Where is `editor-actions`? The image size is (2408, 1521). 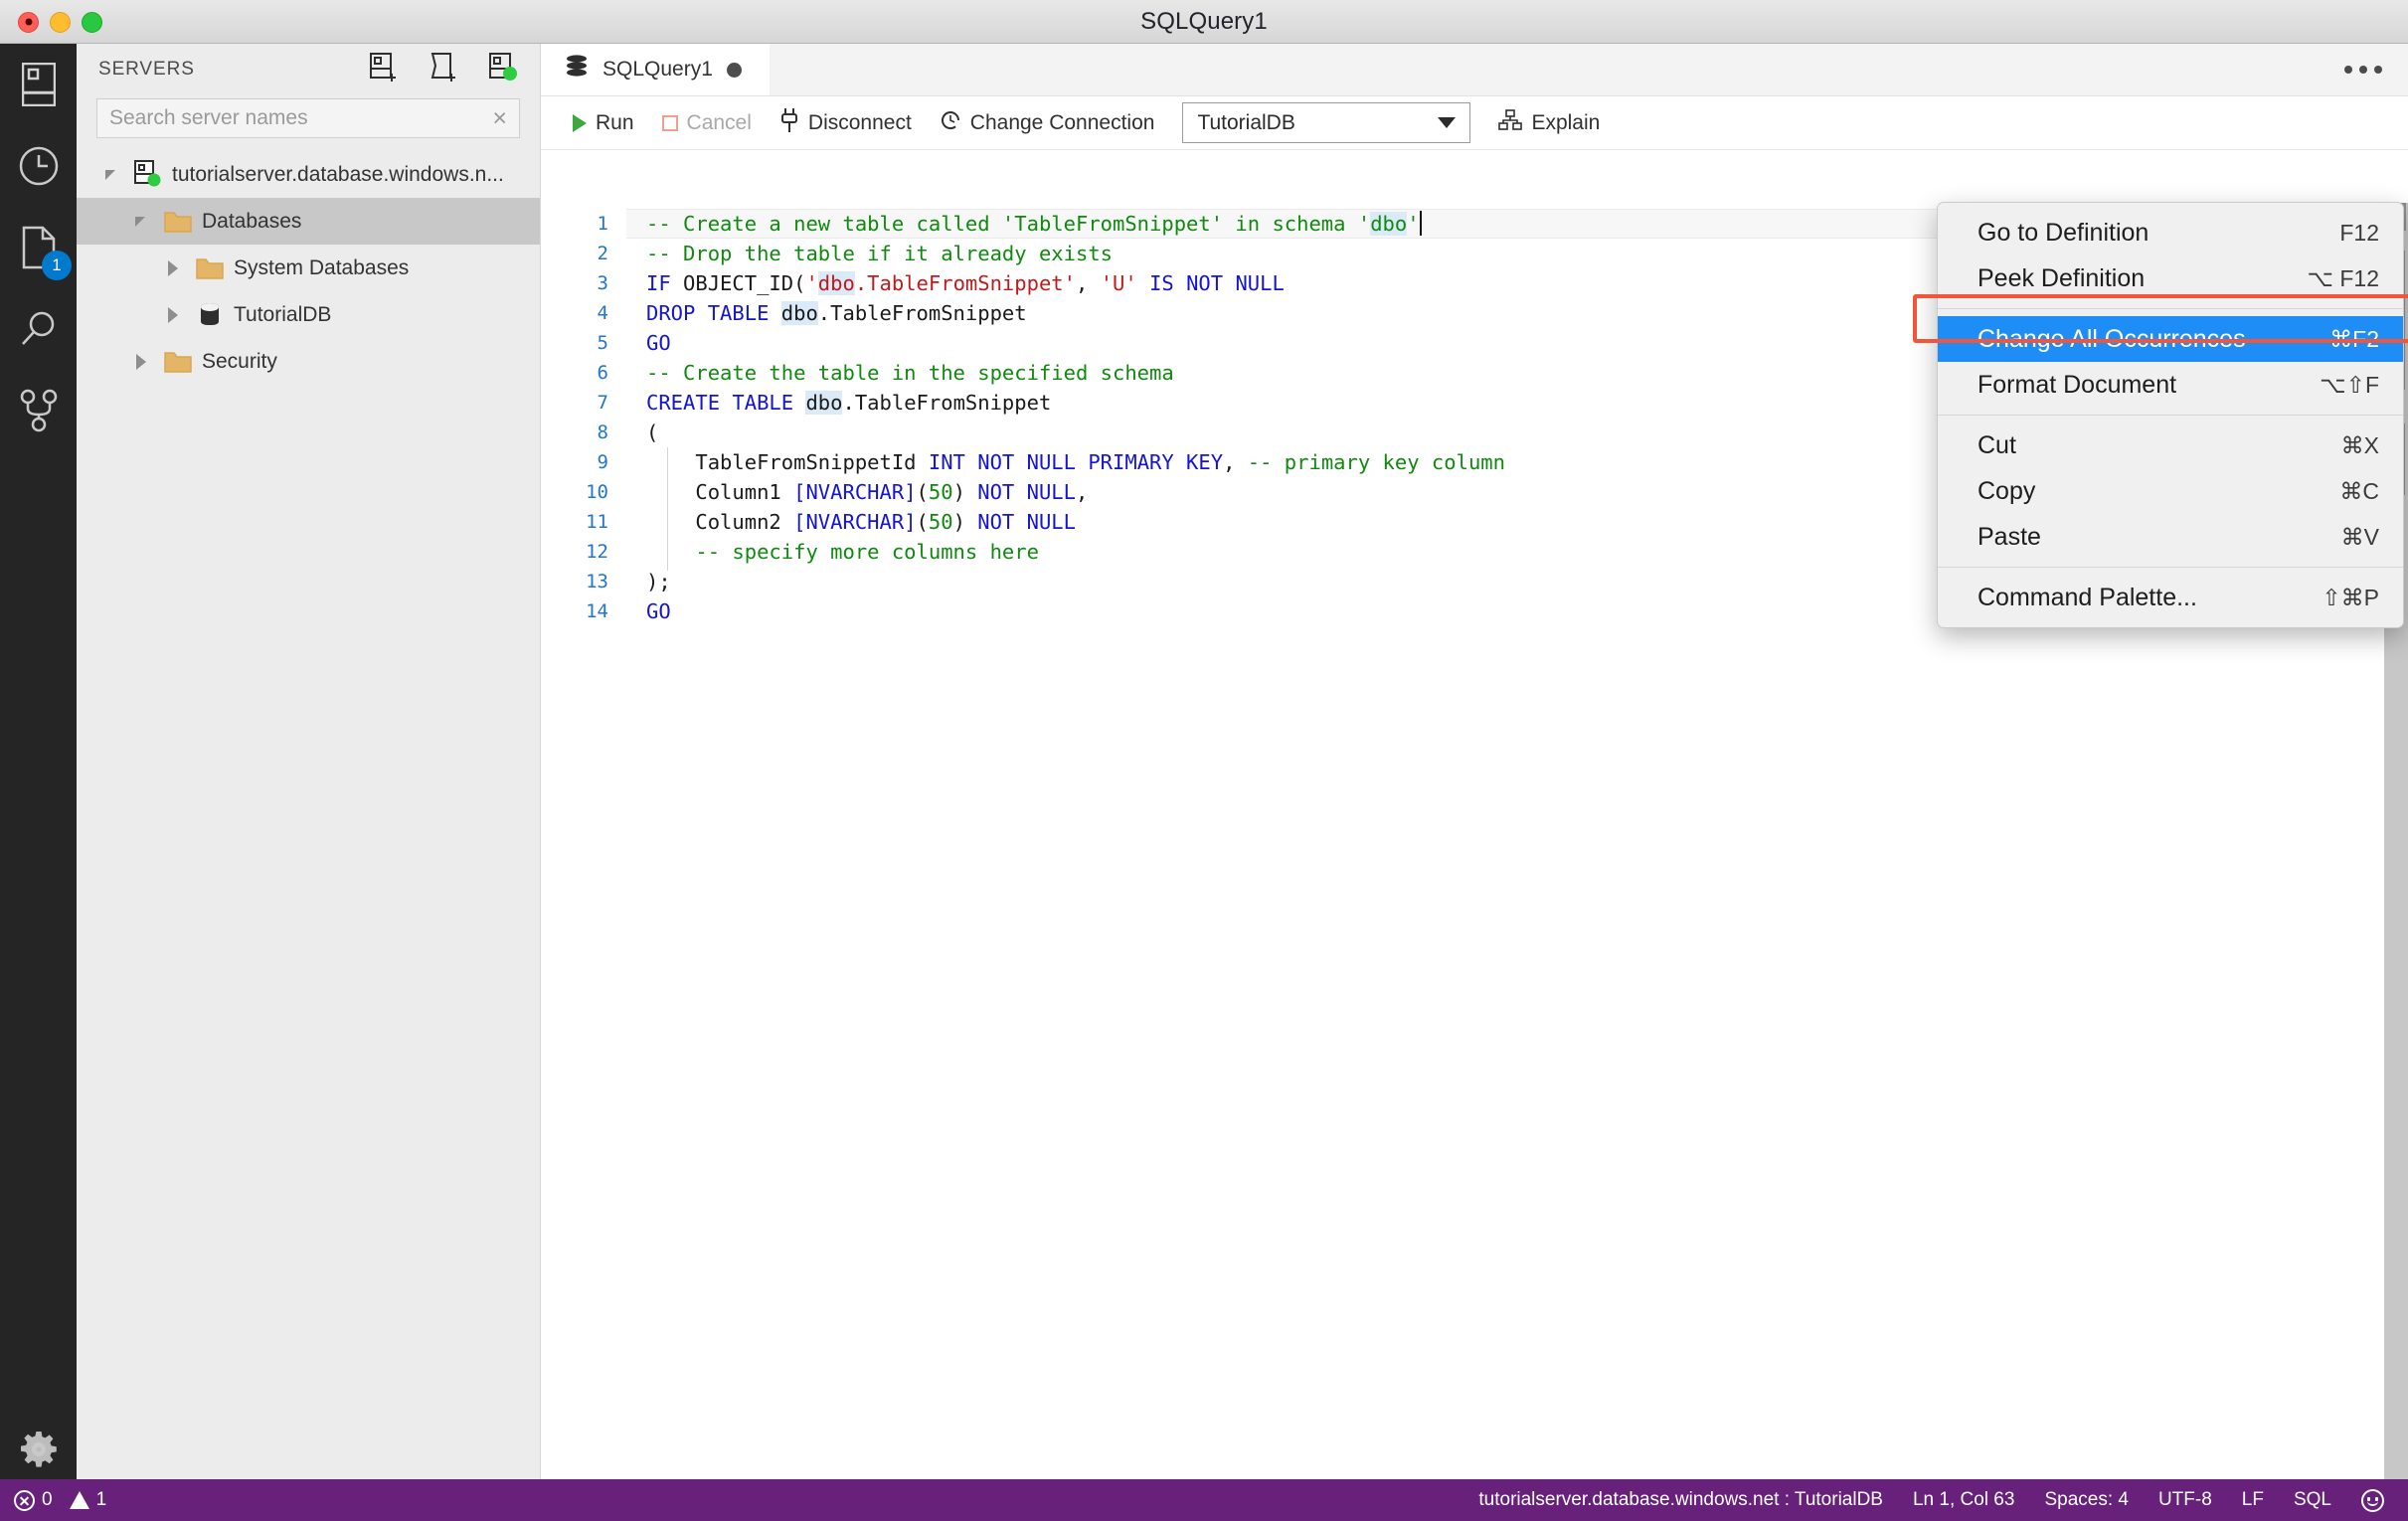 editor-actions is located at coordinates (2376, 69).